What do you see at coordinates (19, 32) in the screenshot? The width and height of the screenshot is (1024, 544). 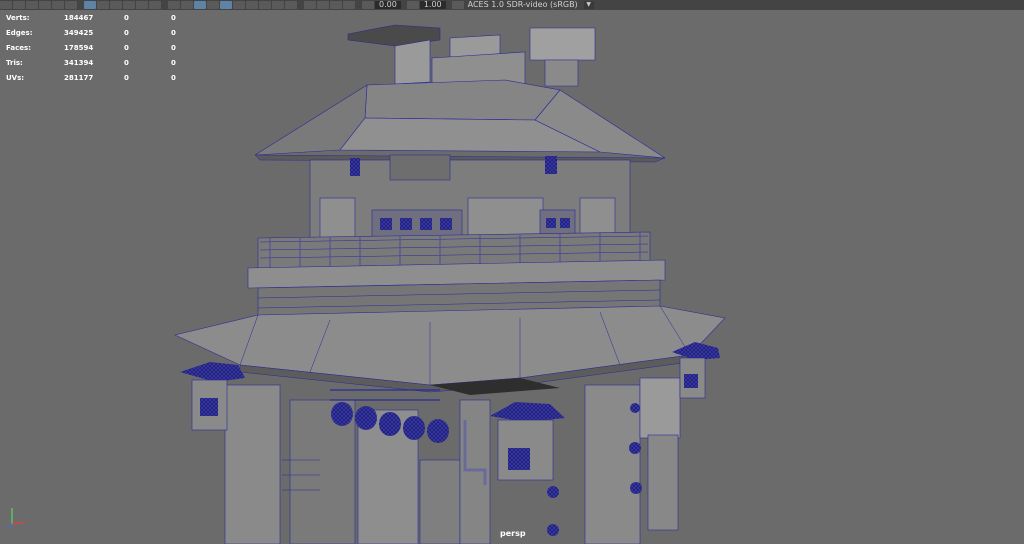 I see `hud-label: Edges:` at bounding box center [19, 32].